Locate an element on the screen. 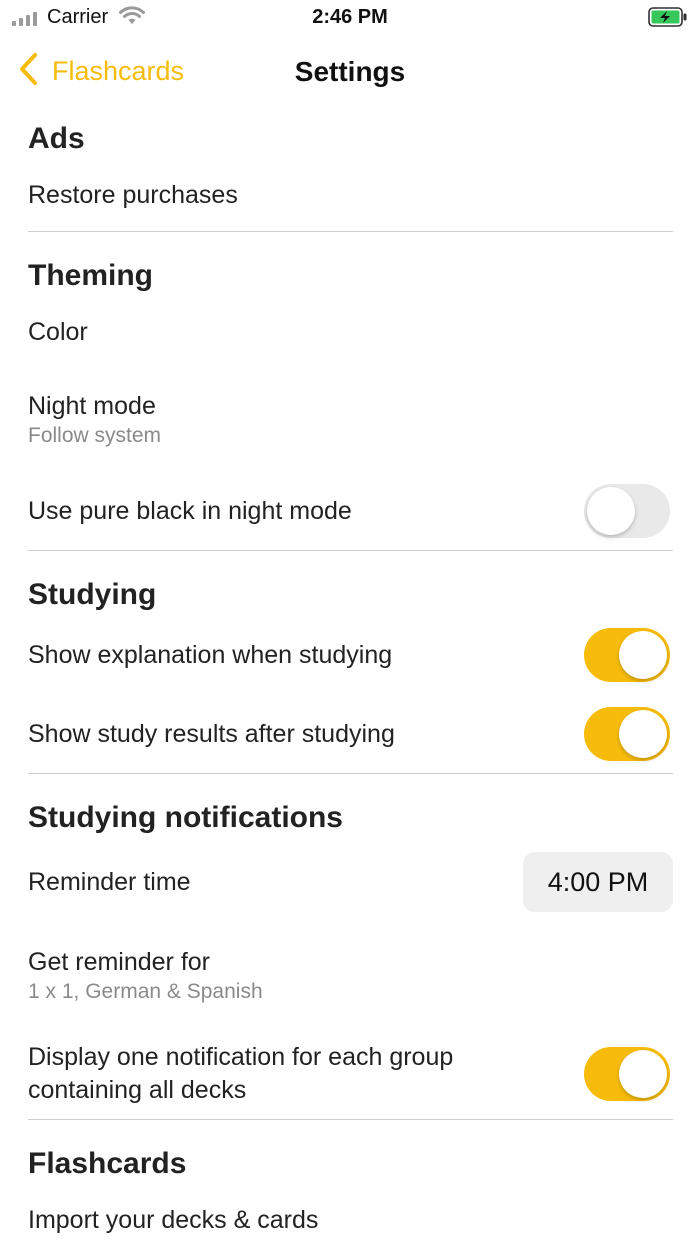 The height and width of the screenshot is (1244, 700). section-header-theming: Theming is located at coordinates (90, 275).